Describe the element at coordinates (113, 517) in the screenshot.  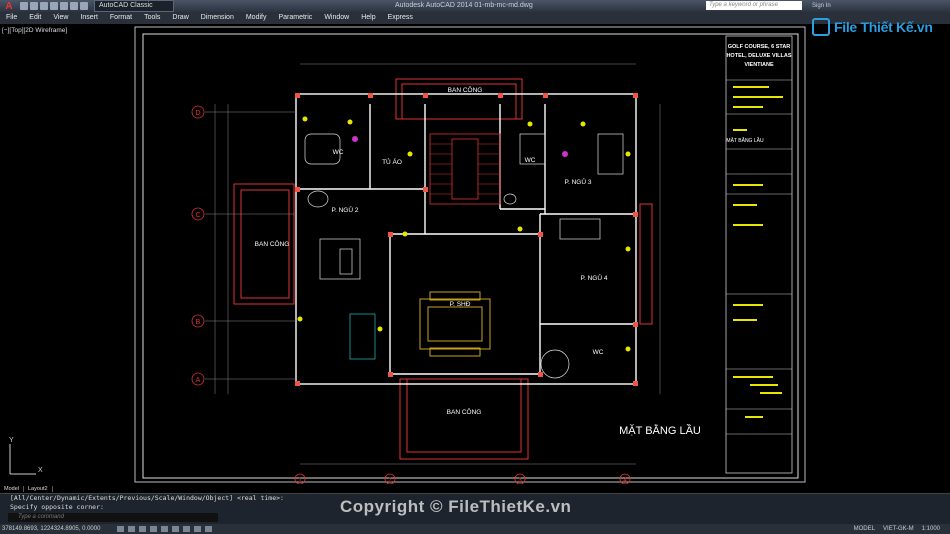
I see `command-input: Type a command` at that location.